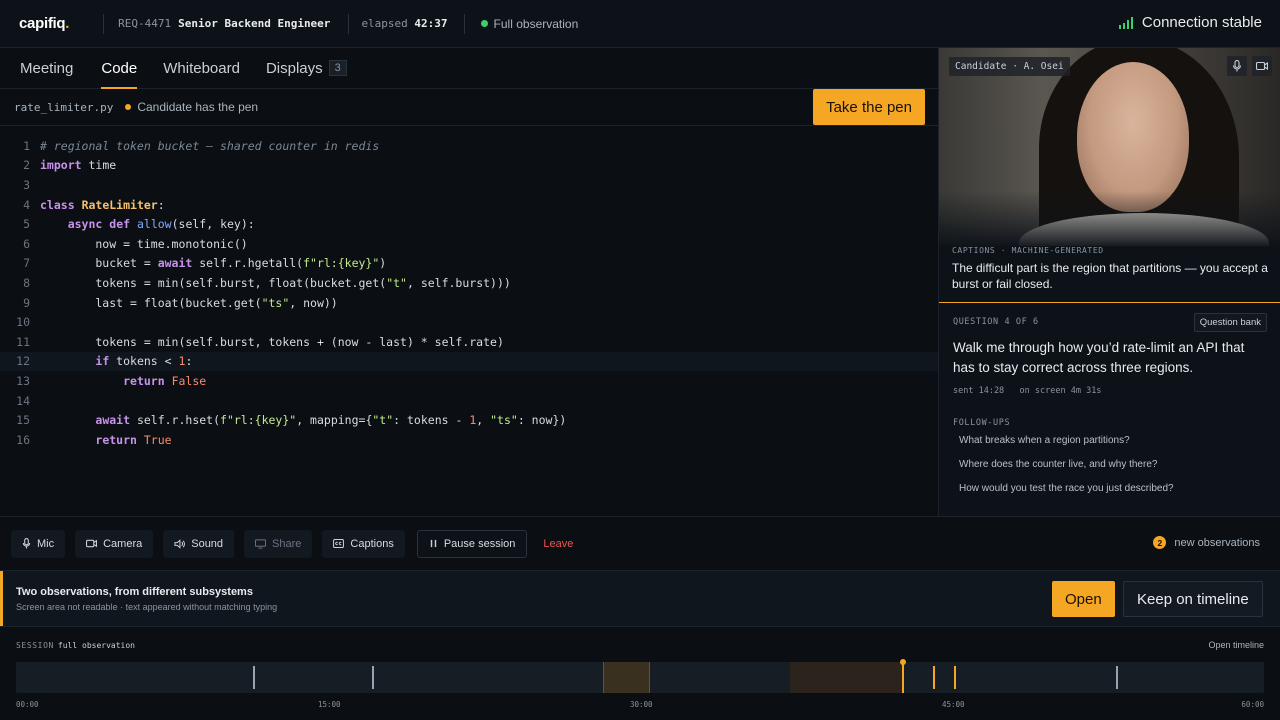 This screenshot has width=1280, height=720. What do you see at coordinates (1027, 391) in the screenshot?
I see `question-meta: sent 14:28 on screen 4m 31s` at bounding box center [1027, 391].